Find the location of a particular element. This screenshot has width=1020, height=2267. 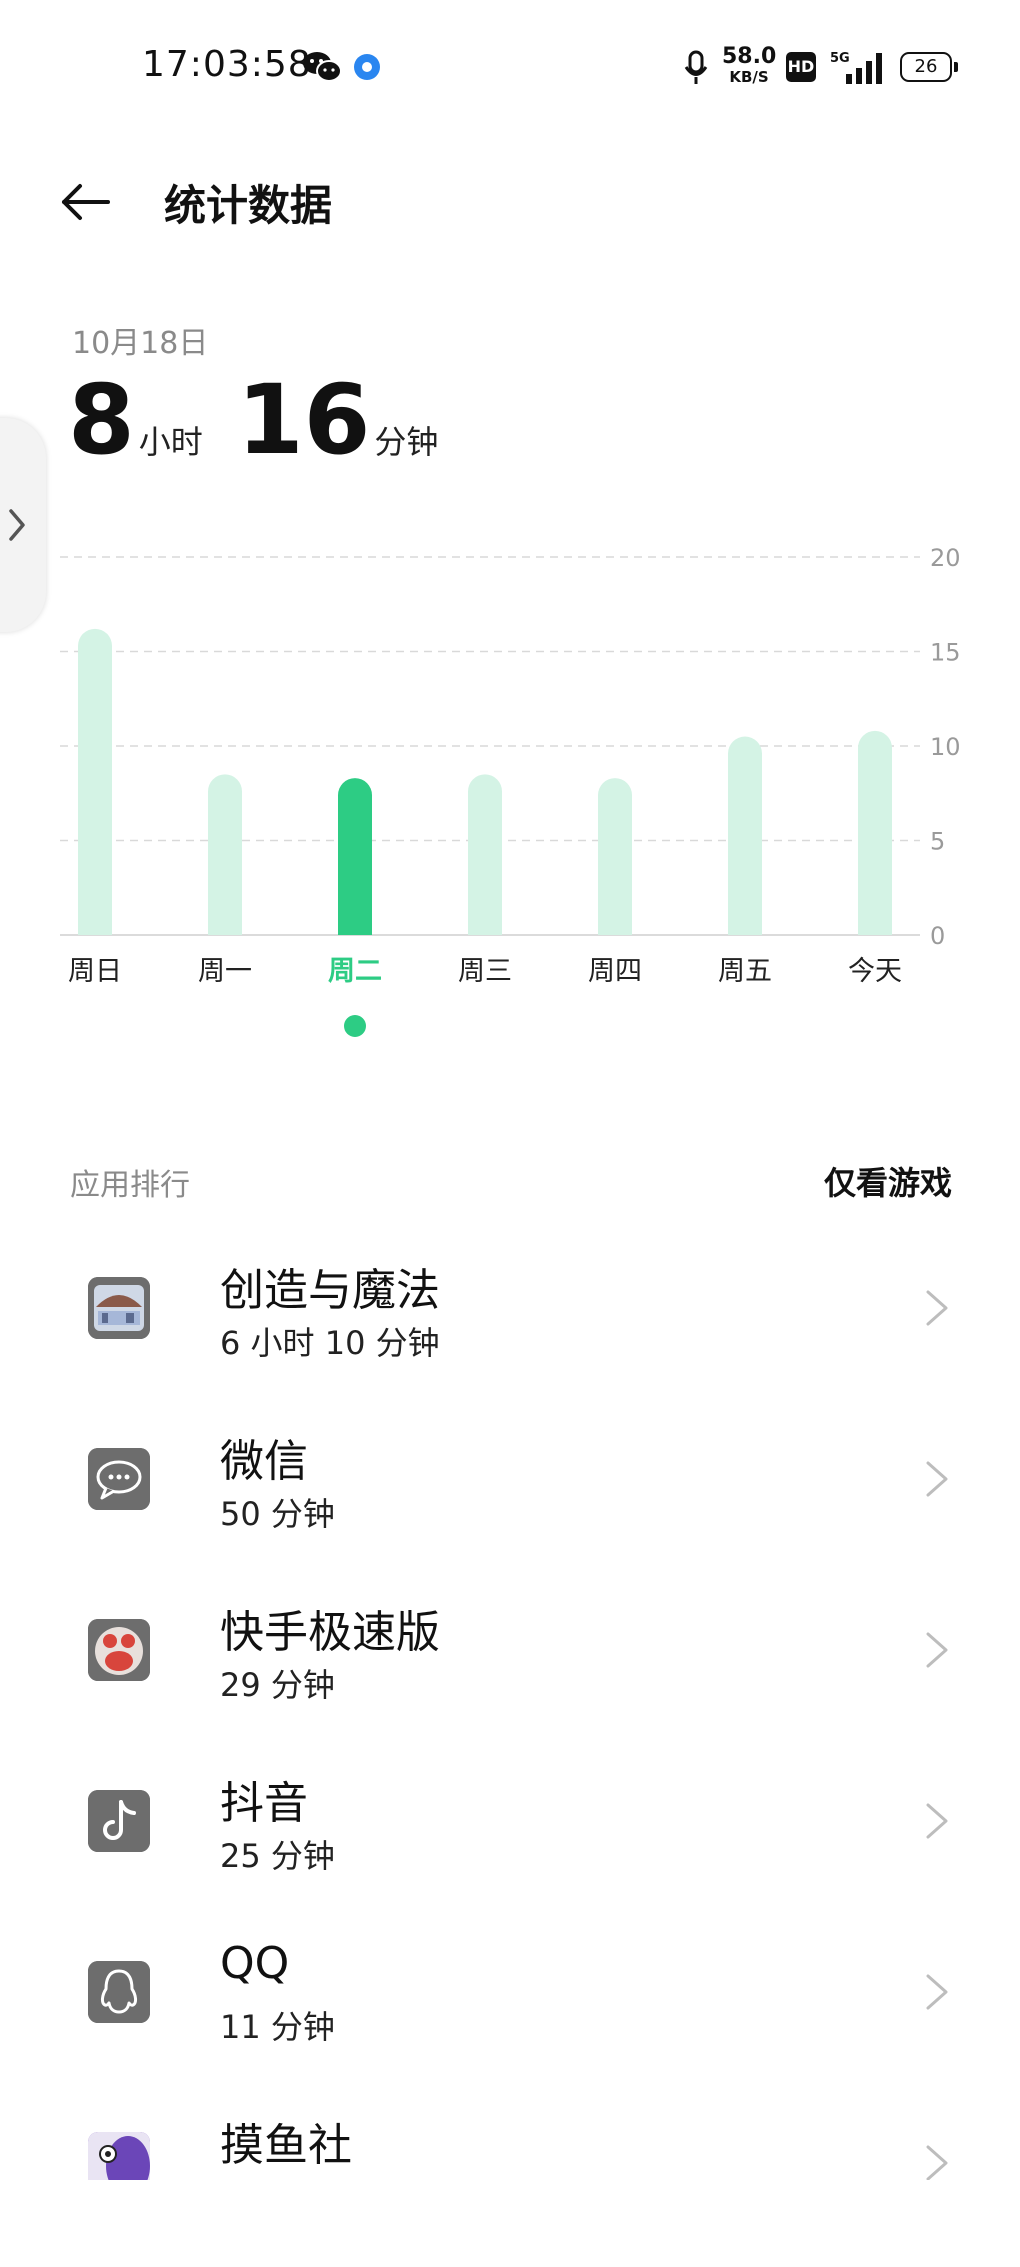

y-tick-label: 10 is located at coordinates (945, 747).